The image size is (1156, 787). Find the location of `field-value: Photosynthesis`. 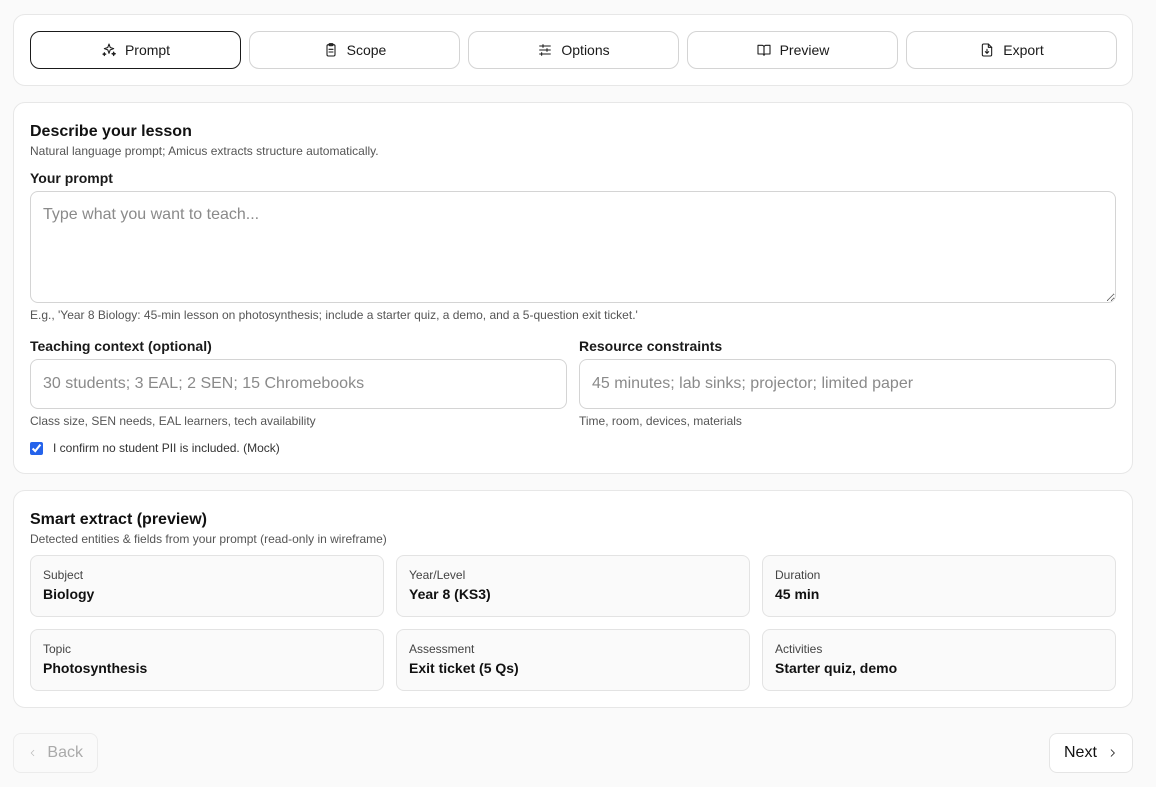

field-value: Photosynthesis is located at coordinates (95, 668).